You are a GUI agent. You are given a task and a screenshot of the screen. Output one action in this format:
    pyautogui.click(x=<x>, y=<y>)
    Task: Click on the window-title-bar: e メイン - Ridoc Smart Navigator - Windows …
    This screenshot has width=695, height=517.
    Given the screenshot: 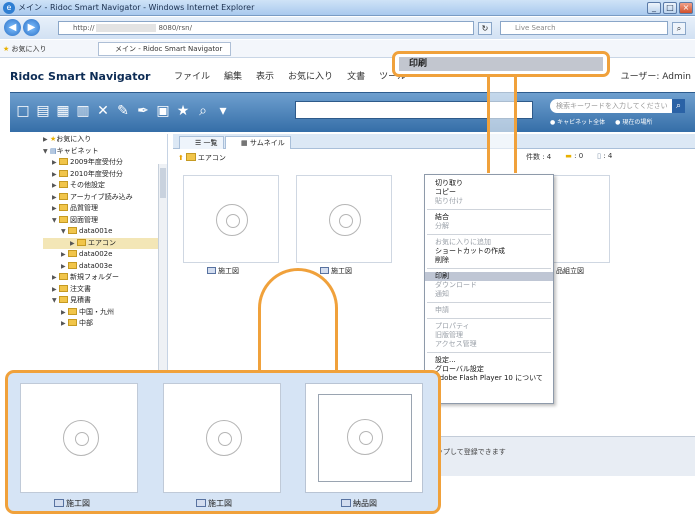 What is the action you would take?
    pyautogui.click(x=347, y=8)
    